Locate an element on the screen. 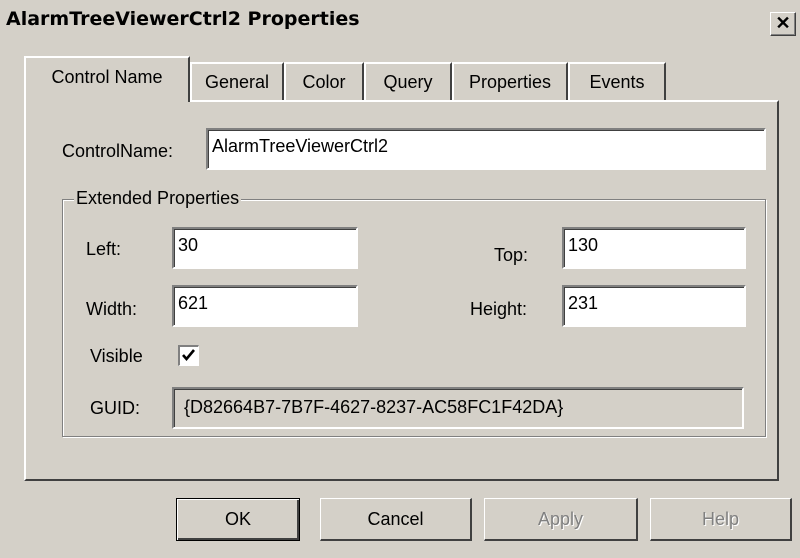  help-label: Help is located at coordinates (720, 519).